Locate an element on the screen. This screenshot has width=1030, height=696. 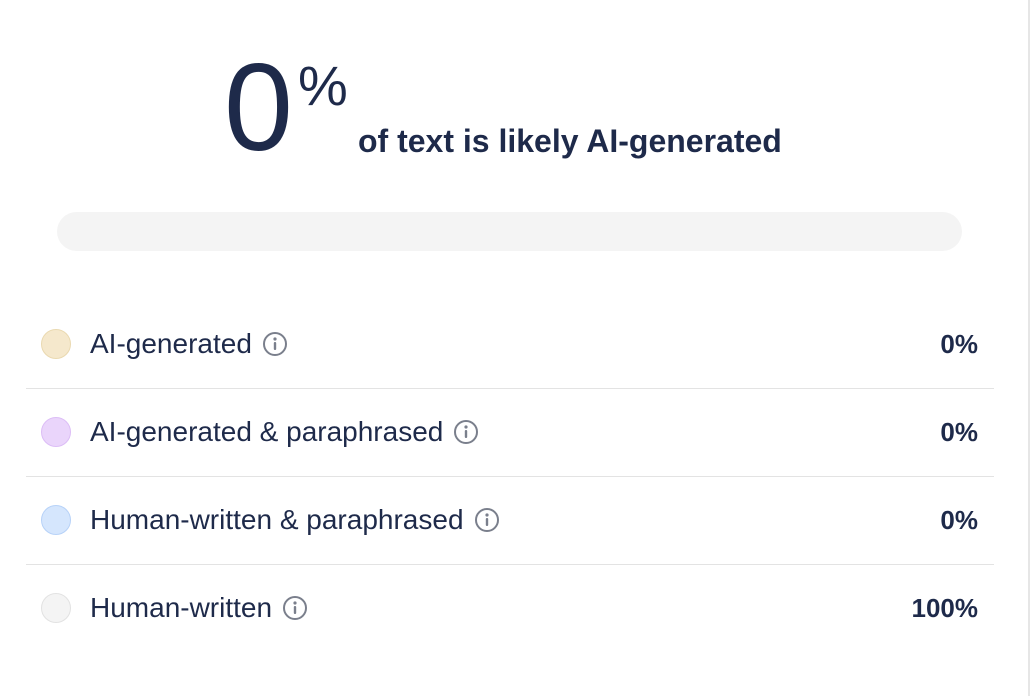
human-written-color-swatch is located at coordinates (56, 608).